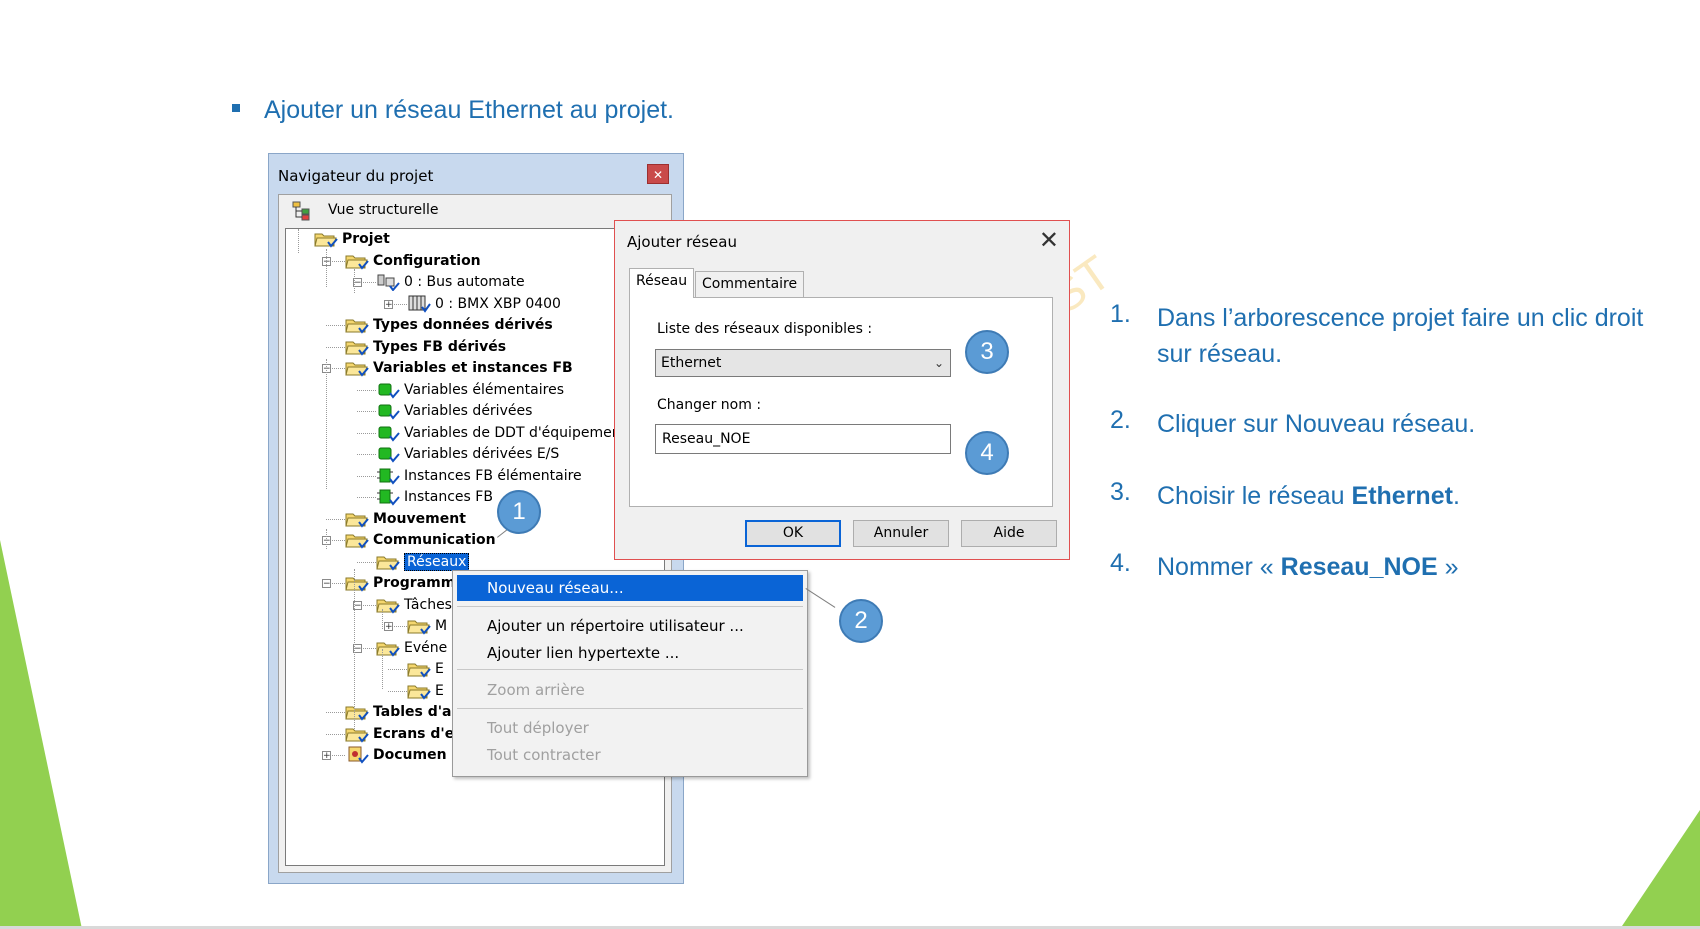 Image resolution: width=1700 pixels, height=929 pixels. What do you see at coordinates (41, 734) in the screenshot?
I see `slide-decoration-left` at bounding box center [41, 734].